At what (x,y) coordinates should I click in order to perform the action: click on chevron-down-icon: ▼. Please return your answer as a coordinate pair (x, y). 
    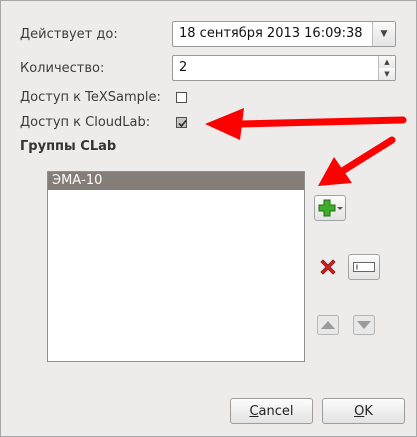
    Looking at the image, I should click on (384, 34).